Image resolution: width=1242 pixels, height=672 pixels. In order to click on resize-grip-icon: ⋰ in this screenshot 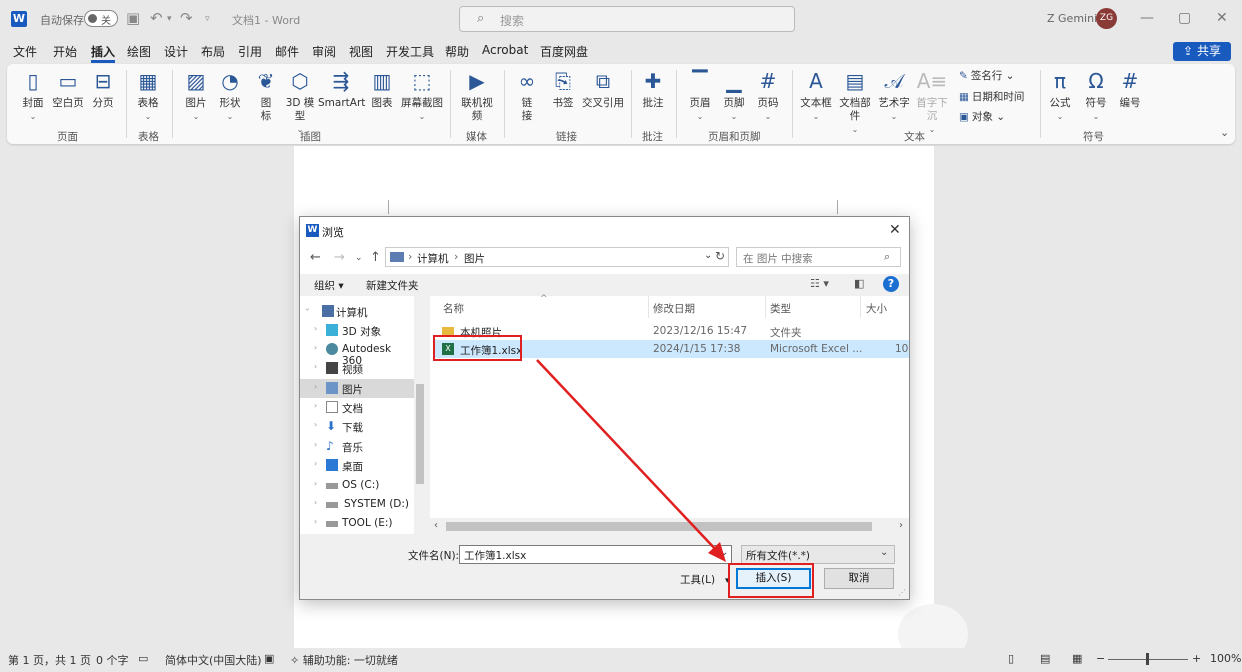, I will do `click(902, 592)`.